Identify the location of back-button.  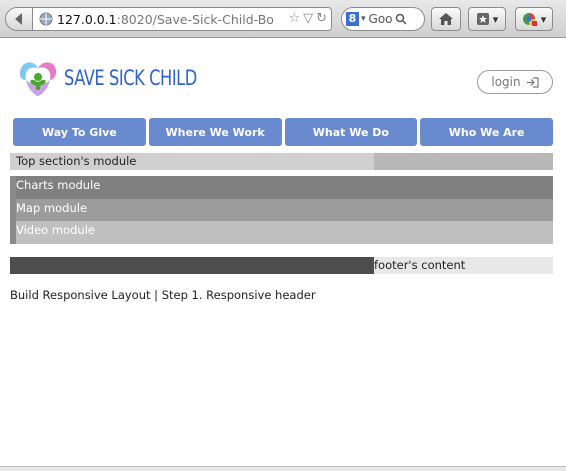
(19, 19).